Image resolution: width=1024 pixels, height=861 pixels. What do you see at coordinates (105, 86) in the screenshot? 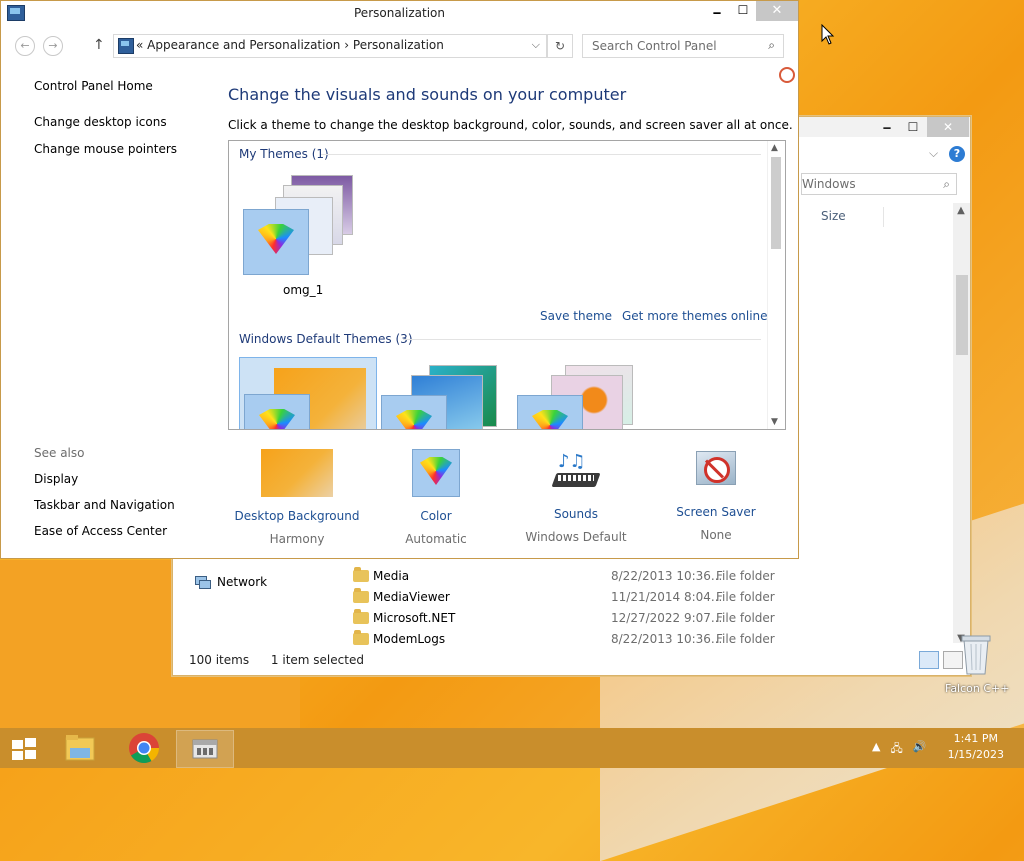
I see `control-panel-home-link: Control Panel Home` at bounding box center [105, 86].